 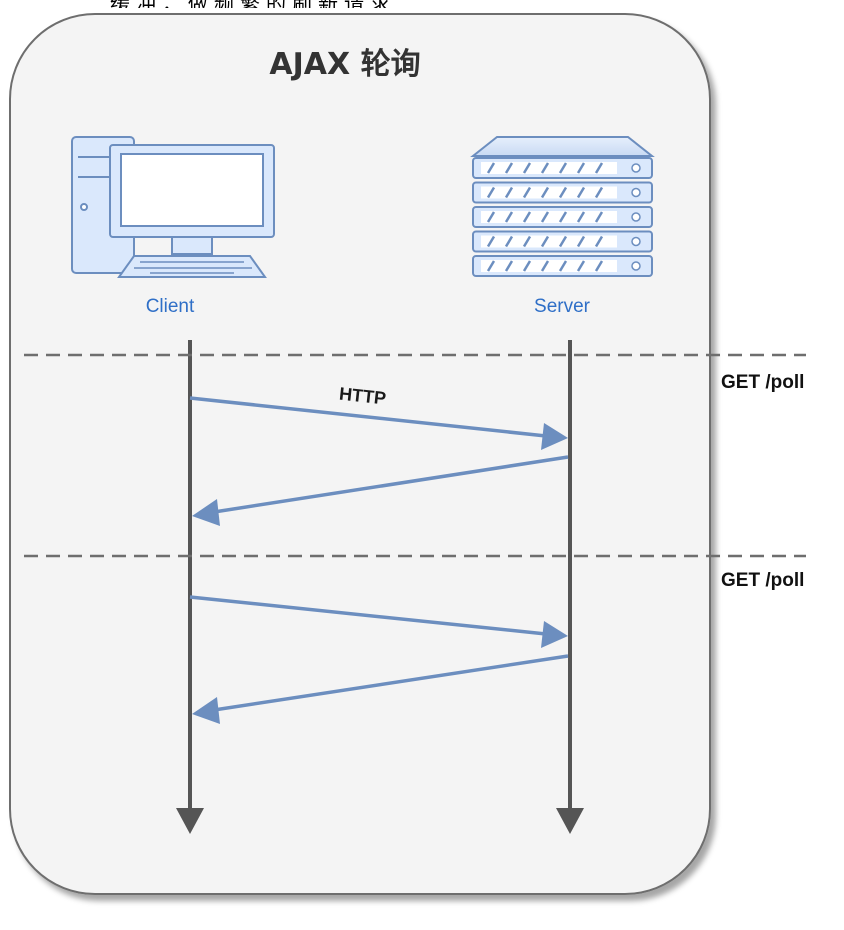 I want to click on diagram-title: AJAX 轮询, so click(x=344, y=64).